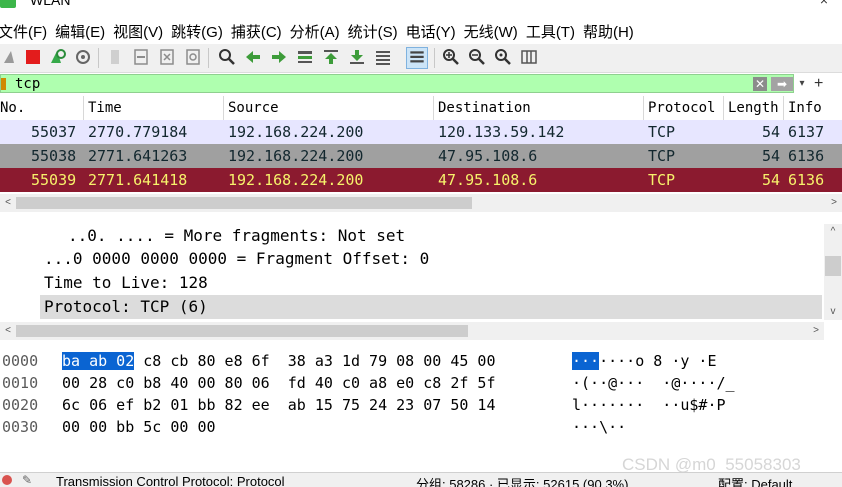  What do you see at coordinates (435, 31) in the screenshot?
I see `menu-telephony: 电话(Y)` at bounding box center [435, 31].